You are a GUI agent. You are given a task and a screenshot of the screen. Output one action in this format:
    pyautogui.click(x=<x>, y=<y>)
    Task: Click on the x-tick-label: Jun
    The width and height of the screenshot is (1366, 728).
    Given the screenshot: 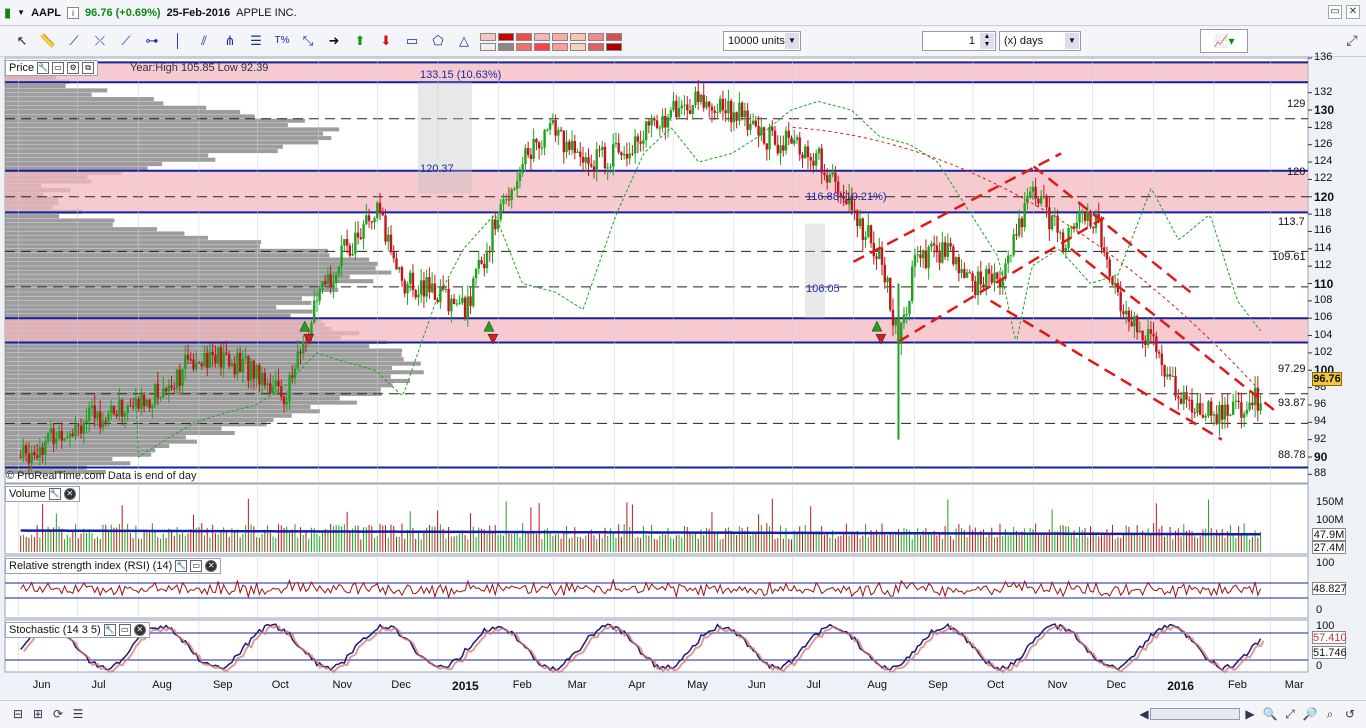 What is the action you would take?
    pyautogui.click(x=41, y=685)
    